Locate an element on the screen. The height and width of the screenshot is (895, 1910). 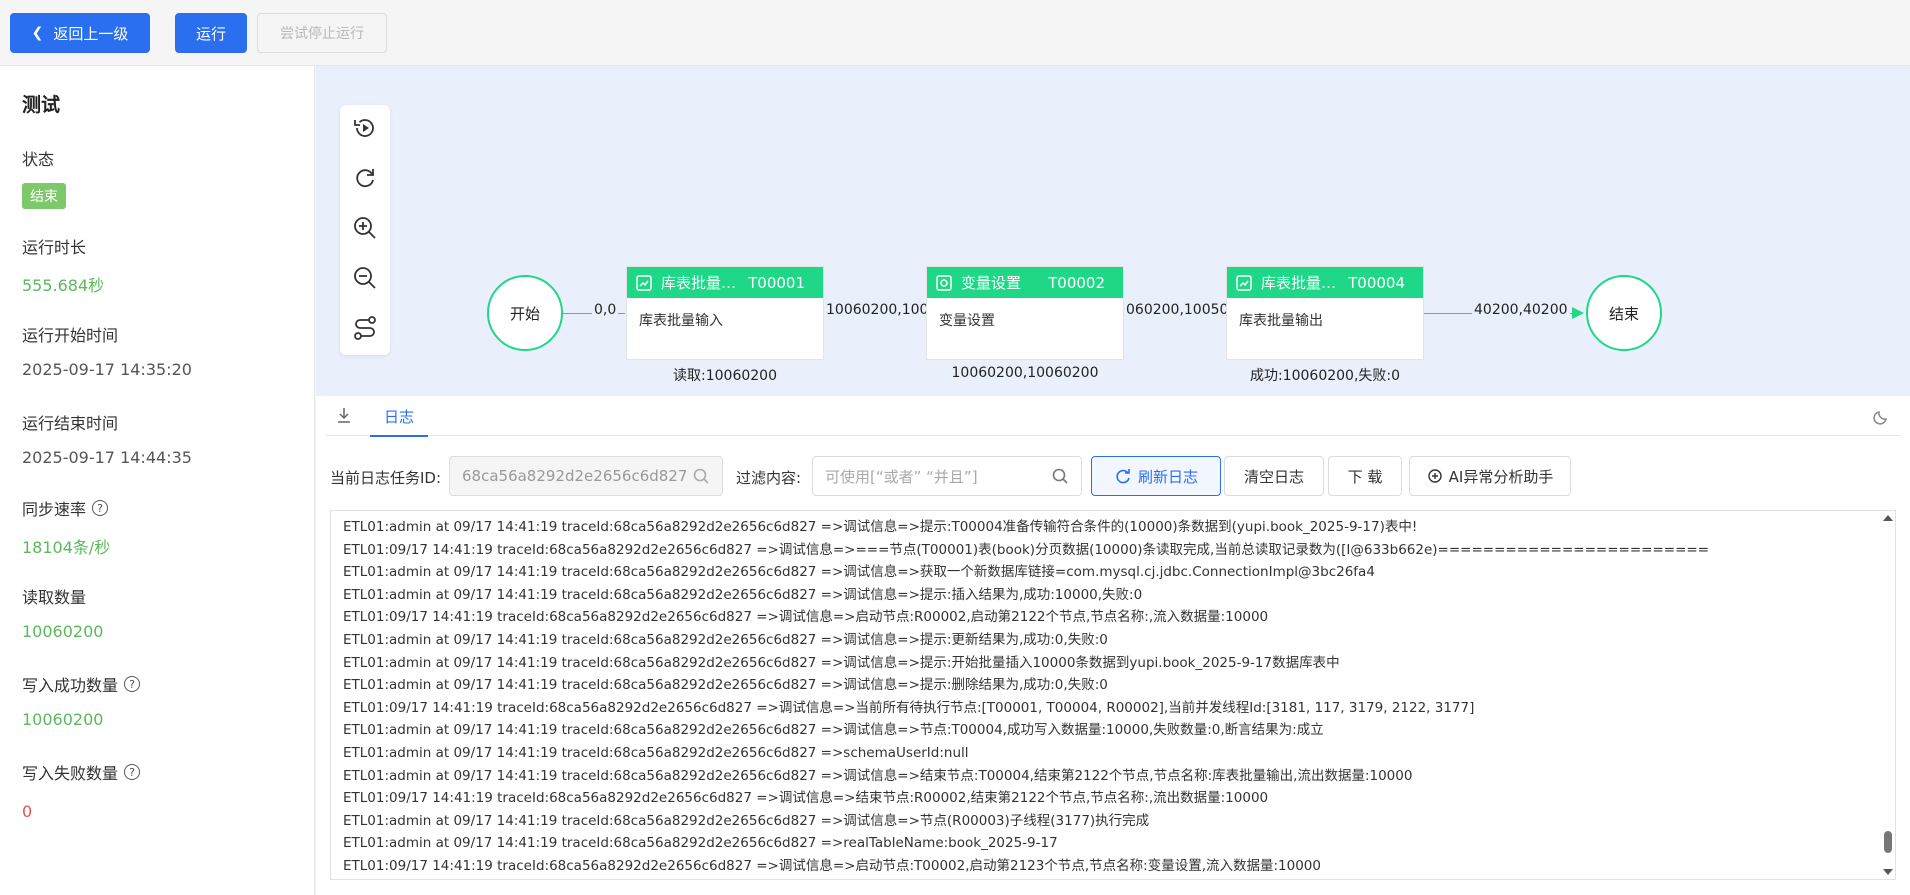
canvas-toolbox is located at coordinates (365, 230).